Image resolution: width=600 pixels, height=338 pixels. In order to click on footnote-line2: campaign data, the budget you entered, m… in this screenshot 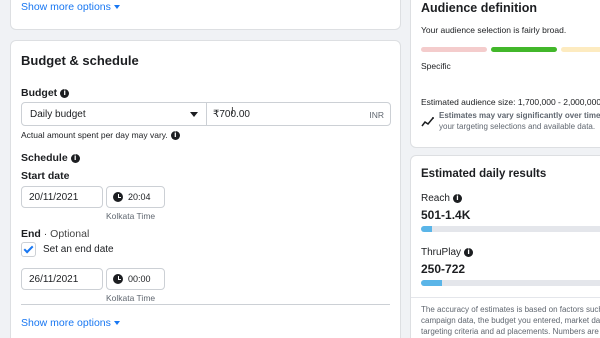, I will do `click(510, 320)`.